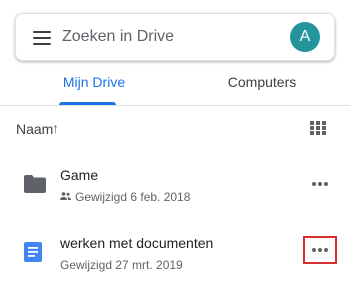 The height and width of the screenshot is (287, 350). Describe the element at coordinates (320, 184) in the screenshot. I see `more-options-button` at that location.